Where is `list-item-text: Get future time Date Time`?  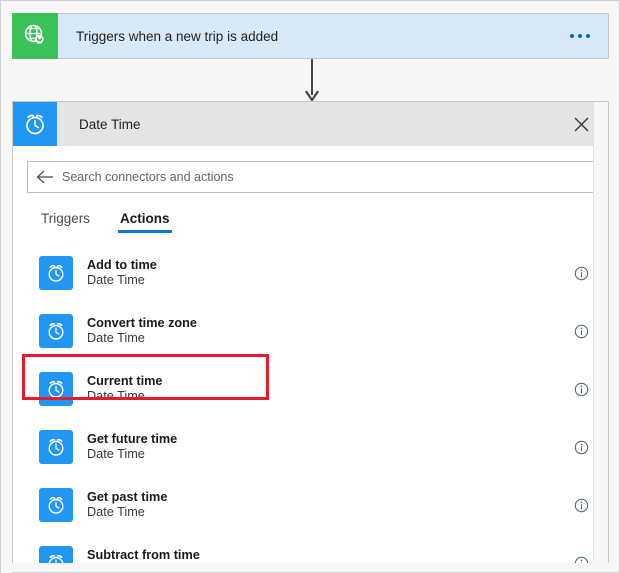 list-item-text: Get future time Date Time is located at coordinates (132, 447).